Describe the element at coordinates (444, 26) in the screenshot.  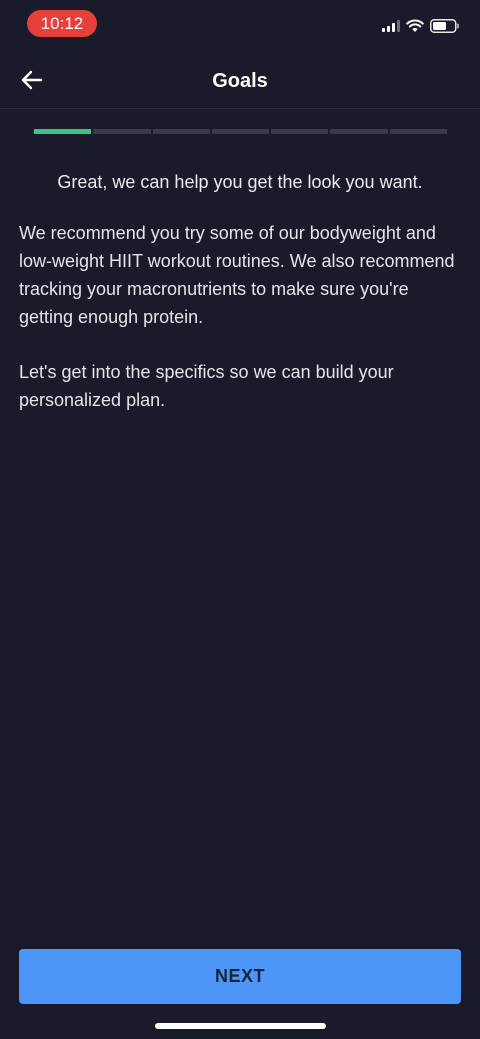
I see `battery-icon` at that location.